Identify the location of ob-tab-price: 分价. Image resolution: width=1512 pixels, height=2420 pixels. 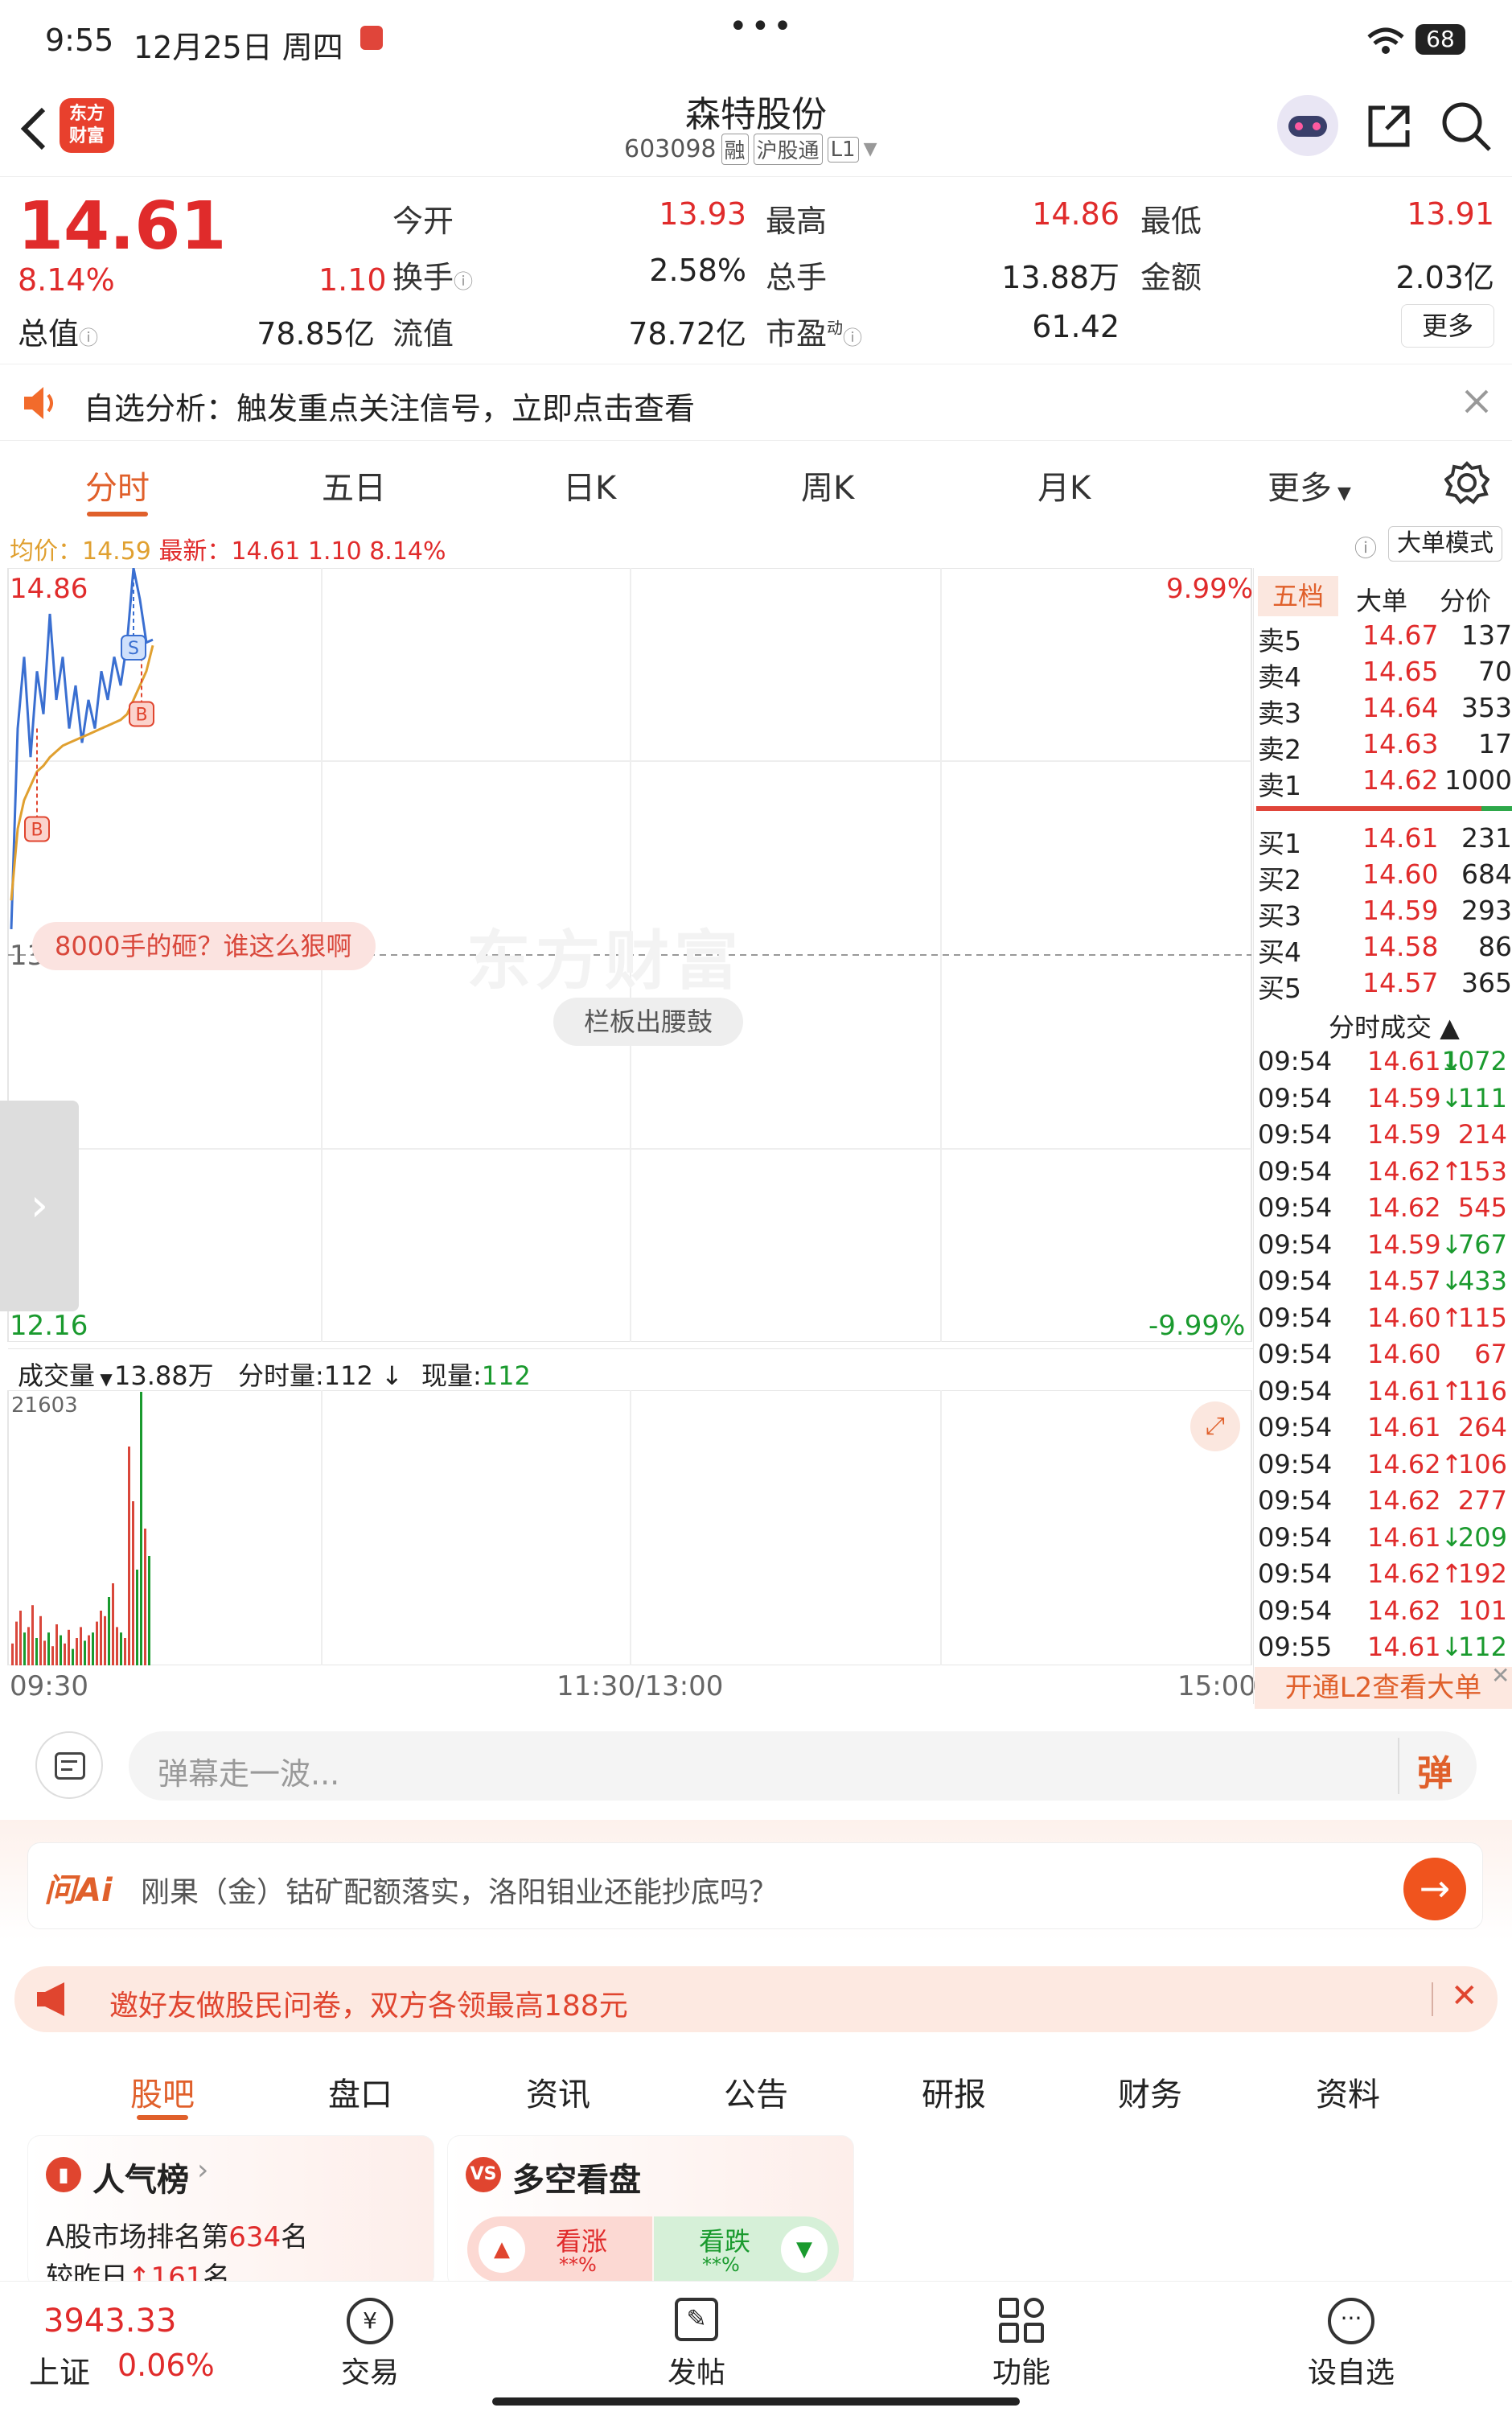
(1466, 599).